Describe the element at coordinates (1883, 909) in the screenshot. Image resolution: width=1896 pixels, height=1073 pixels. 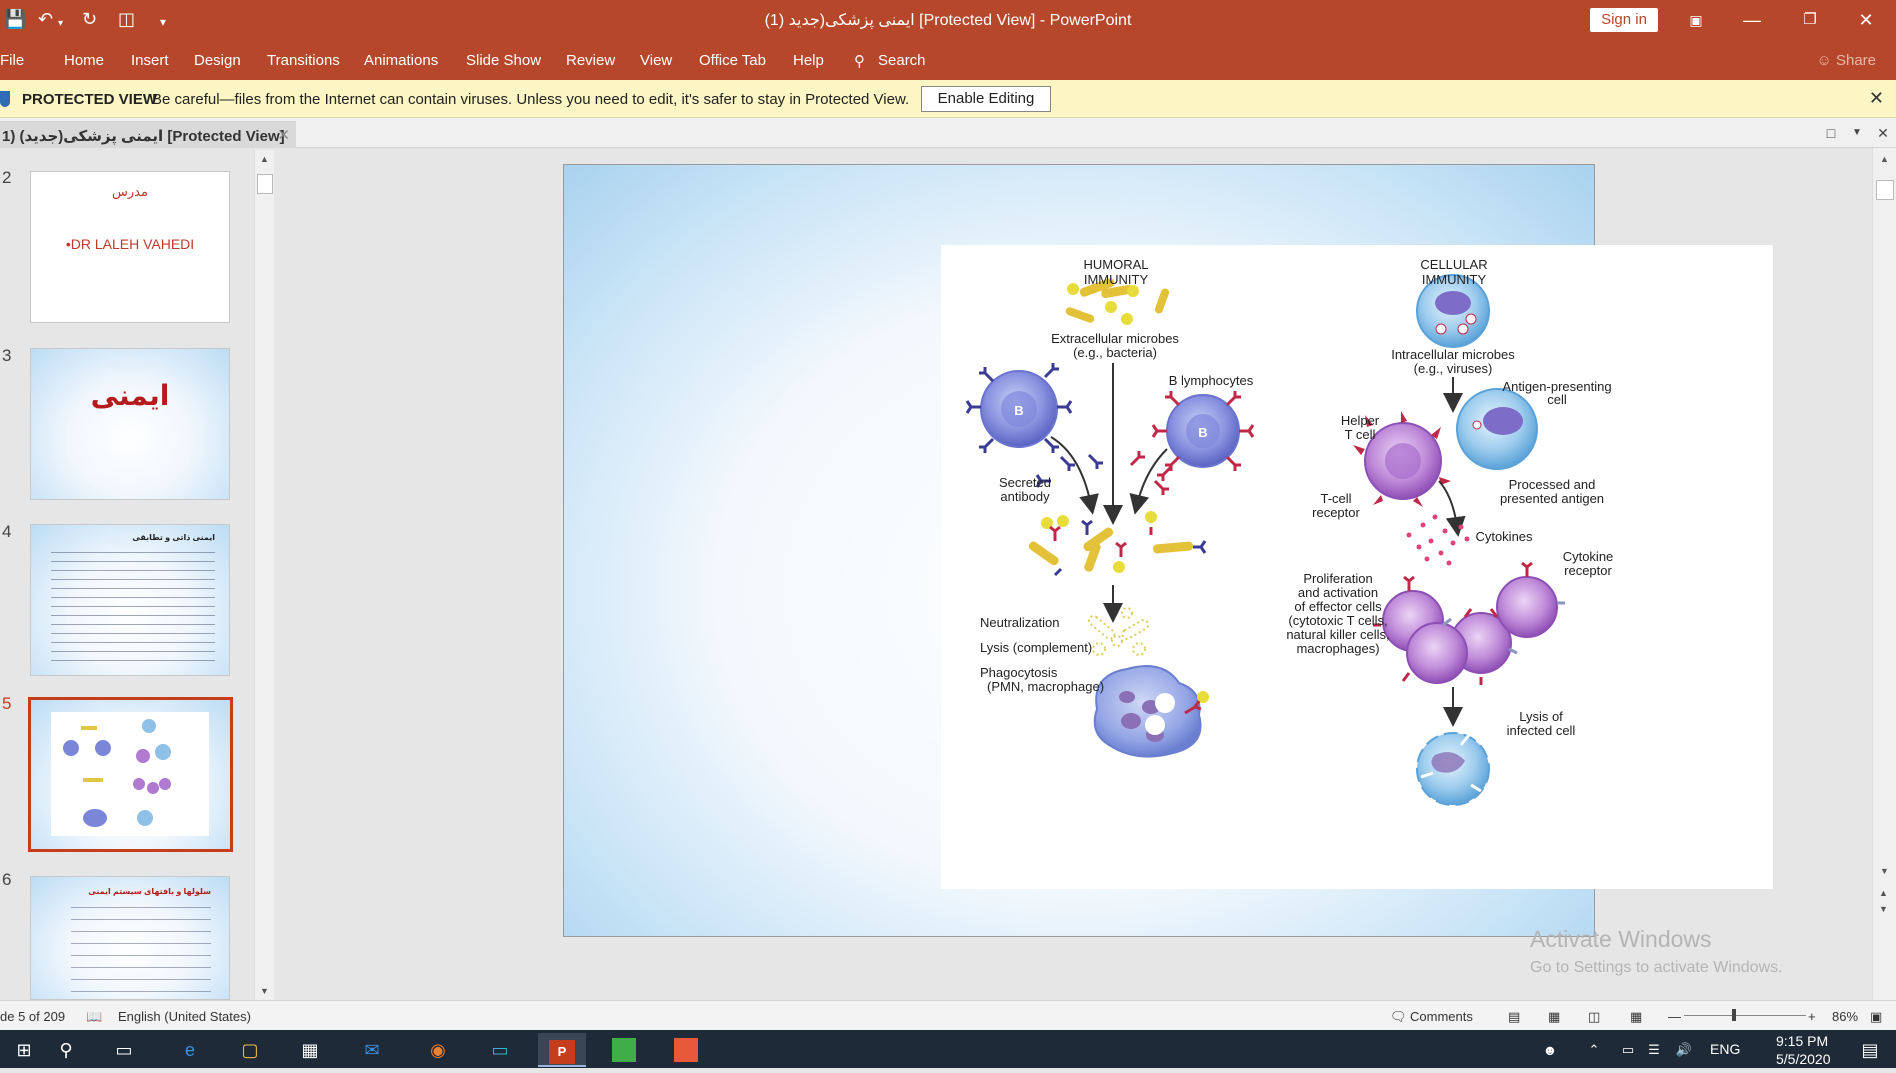
I see `next-slide-icon: ▼` at that location.